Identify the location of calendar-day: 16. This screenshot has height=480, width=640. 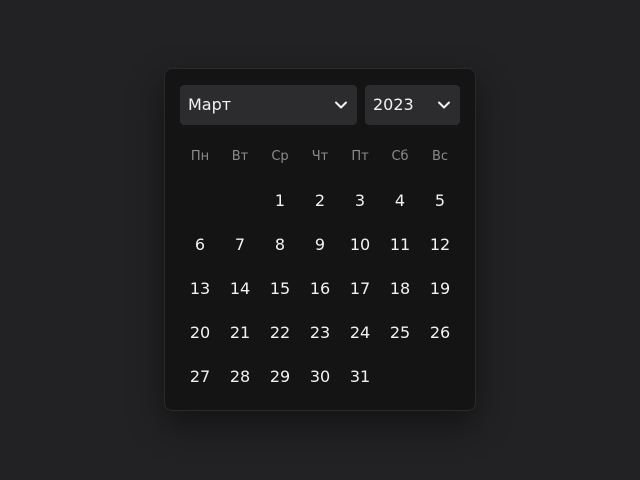
(320, 289).